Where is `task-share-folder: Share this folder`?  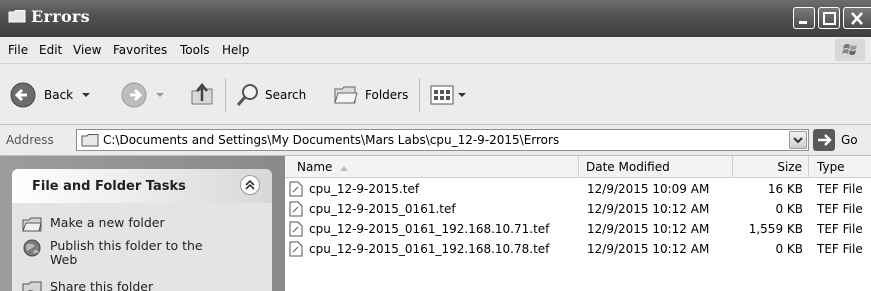 task-share-folder: Share this folder is located at coordinates (87, 285).